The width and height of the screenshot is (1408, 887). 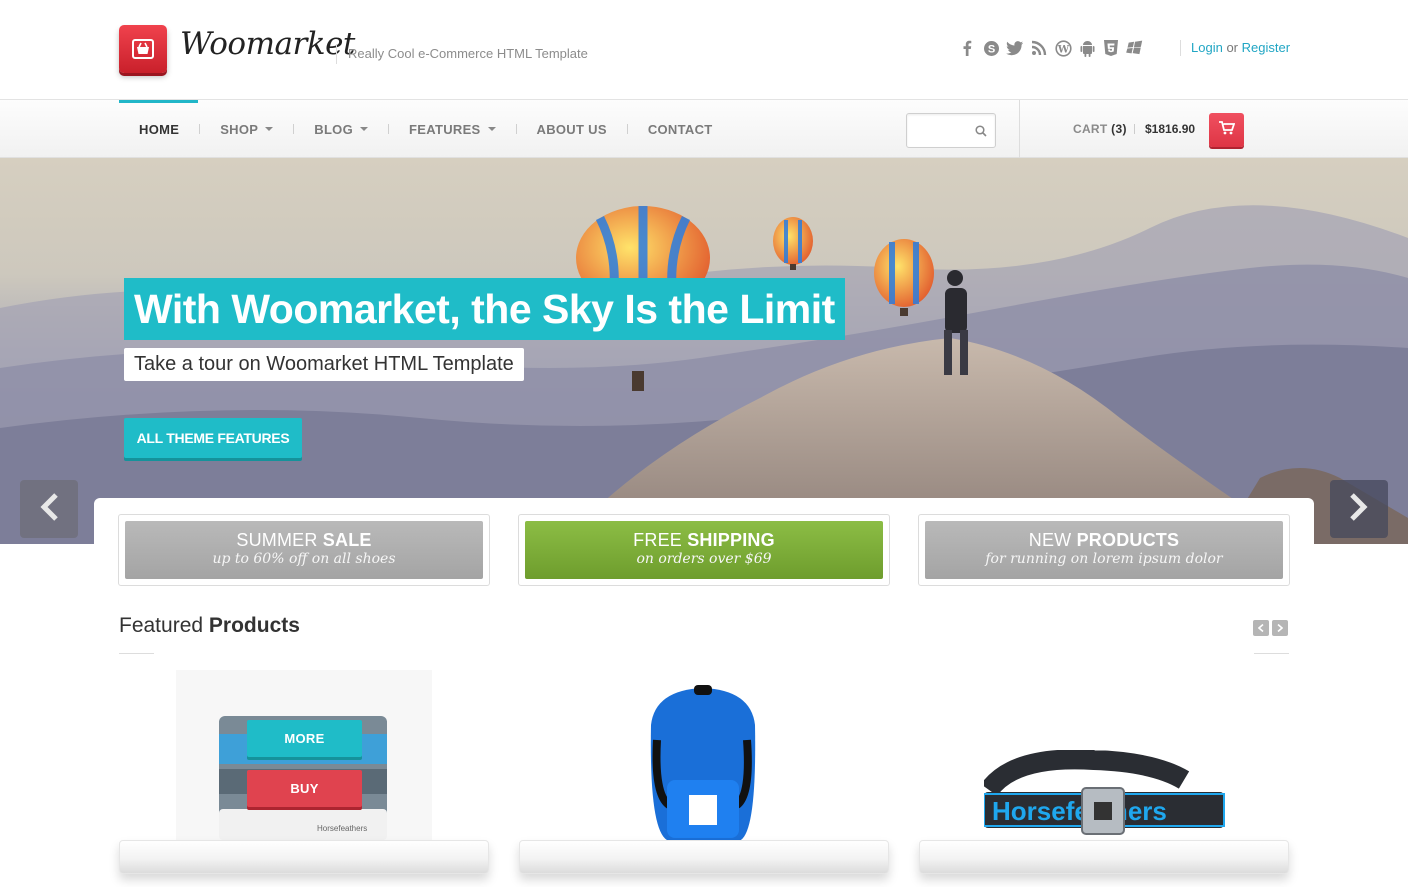 What do you see at coordinates (304, 550) in the screenshot?
I see `promo-summer-sale: SUMMER SALE up to 60% off on all shoes` at bounding box center [304, 550].